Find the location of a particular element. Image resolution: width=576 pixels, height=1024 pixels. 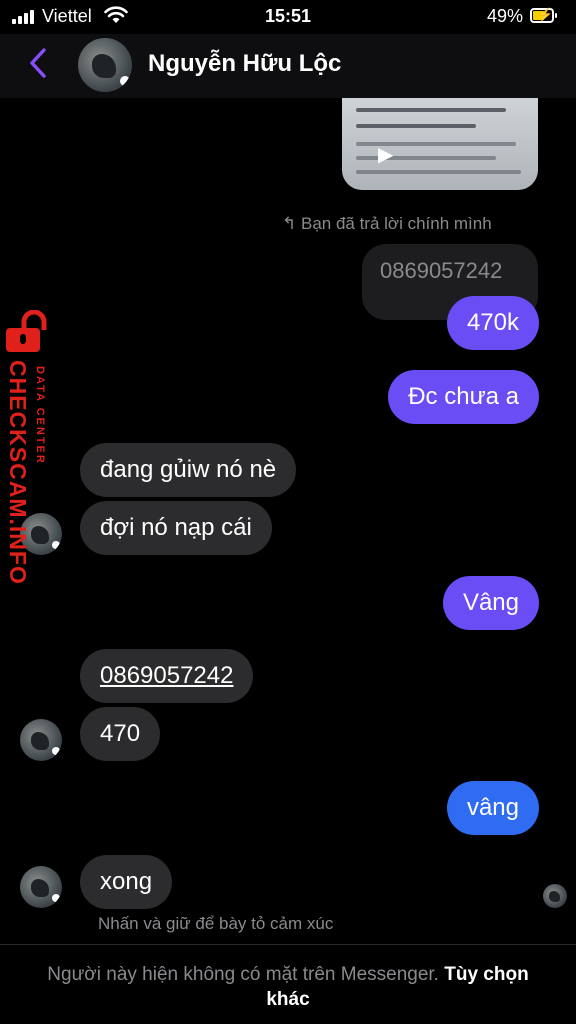

reply-arrow-icon: ↰ is located at coordinates (289, 223).